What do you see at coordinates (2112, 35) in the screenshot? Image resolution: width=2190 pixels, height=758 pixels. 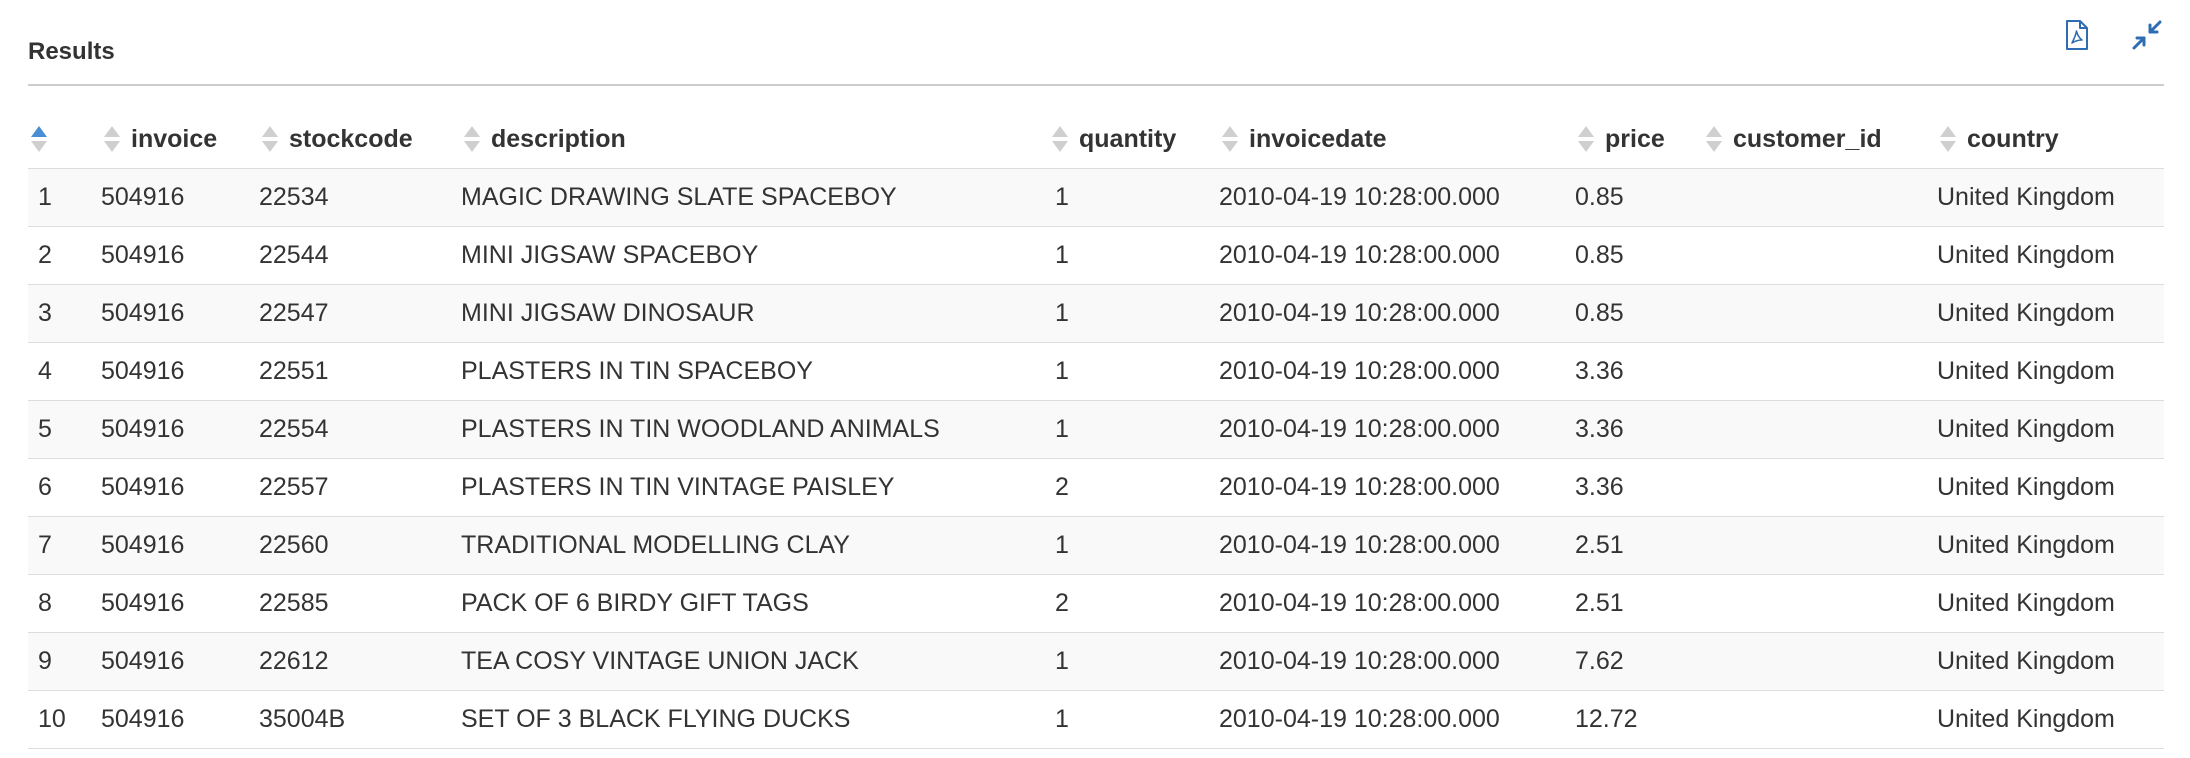 I see `header-actions` at bounding box center [2112, 35].